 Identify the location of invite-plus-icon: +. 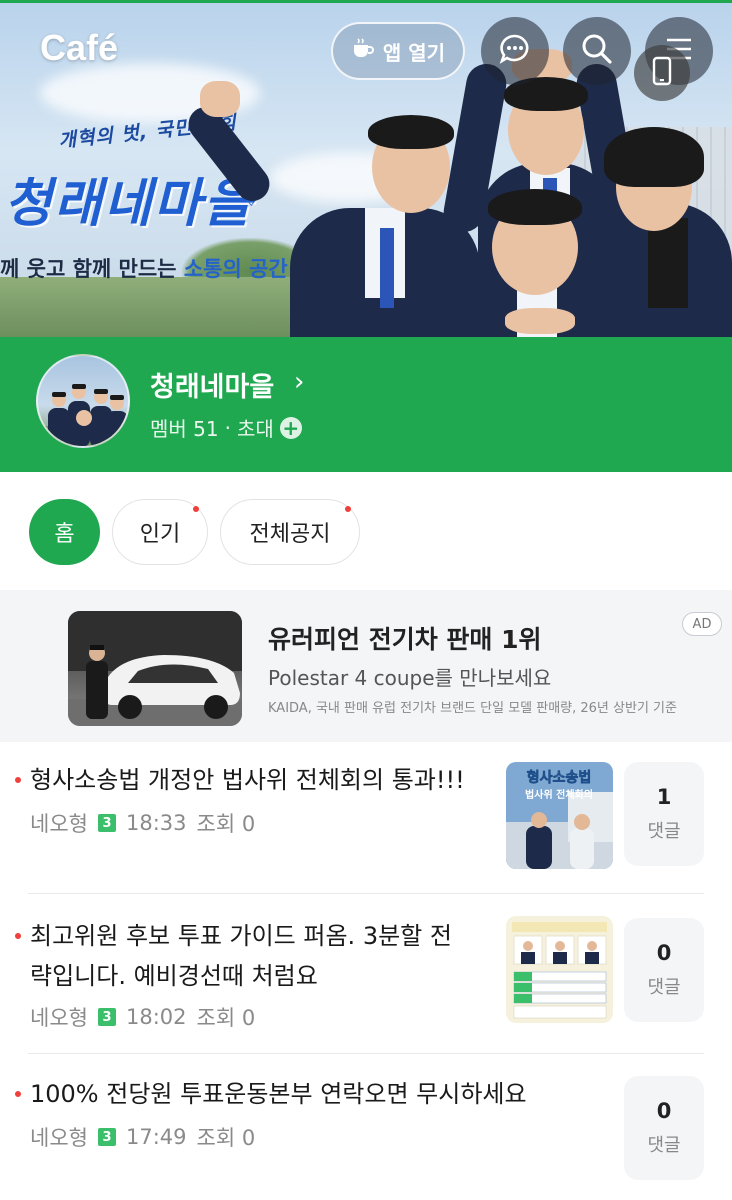
(290, 427).